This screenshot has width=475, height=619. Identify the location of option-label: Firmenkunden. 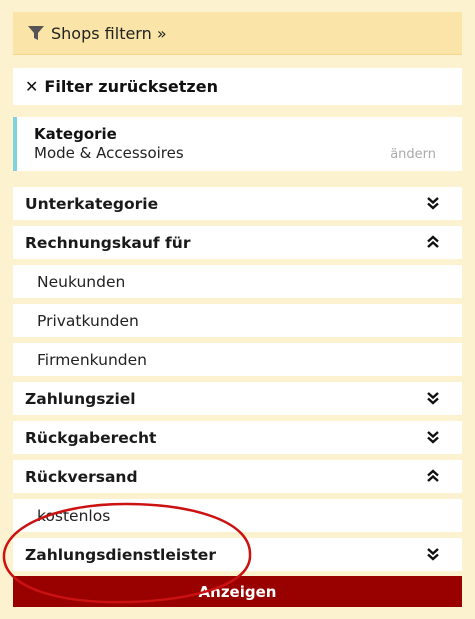
(92, 359).